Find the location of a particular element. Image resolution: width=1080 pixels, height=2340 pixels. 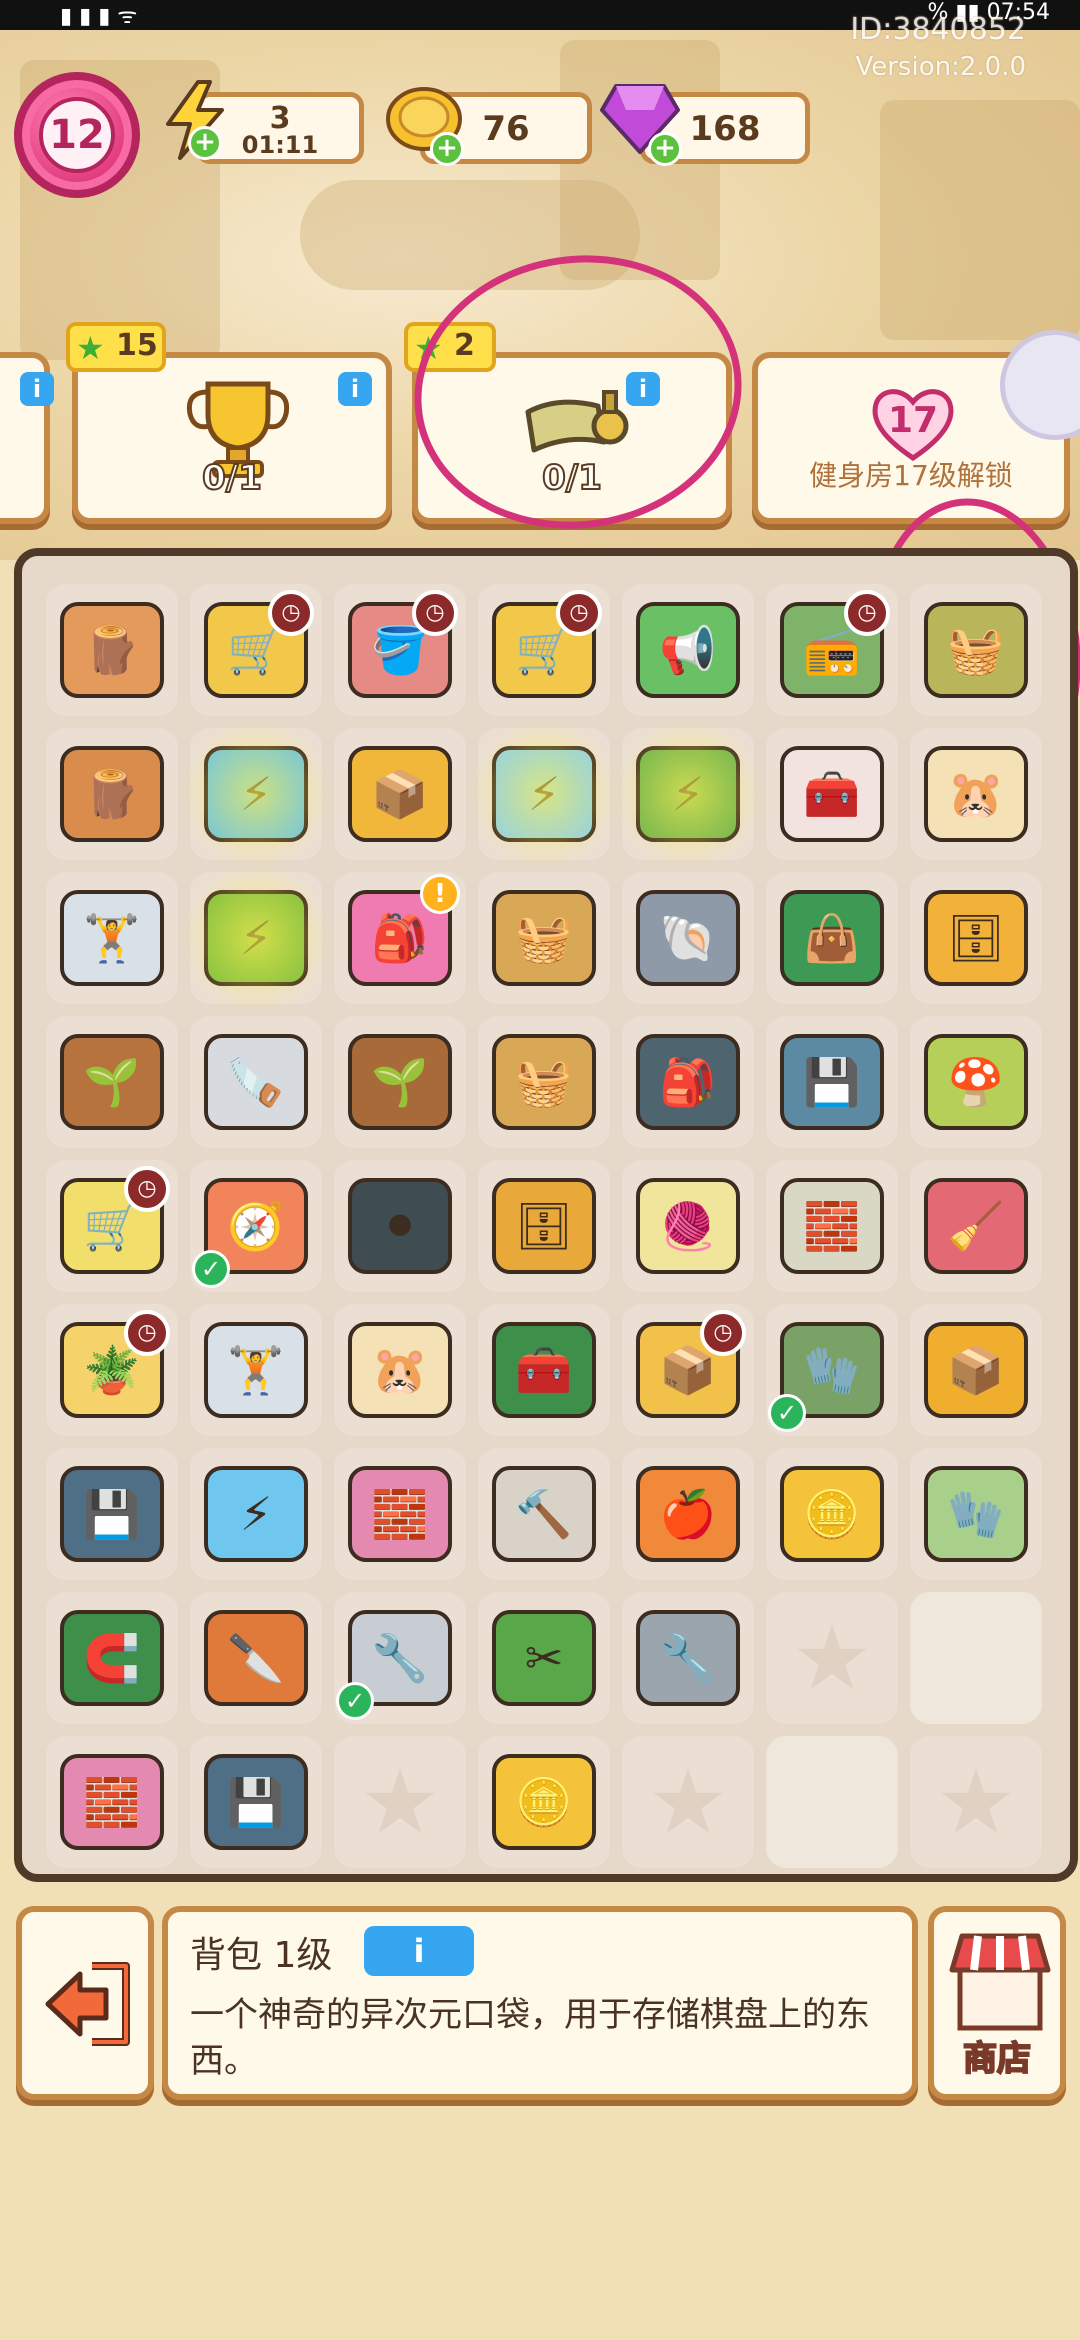

board-cell: 🎒 is located at coordinates (688, 1082).